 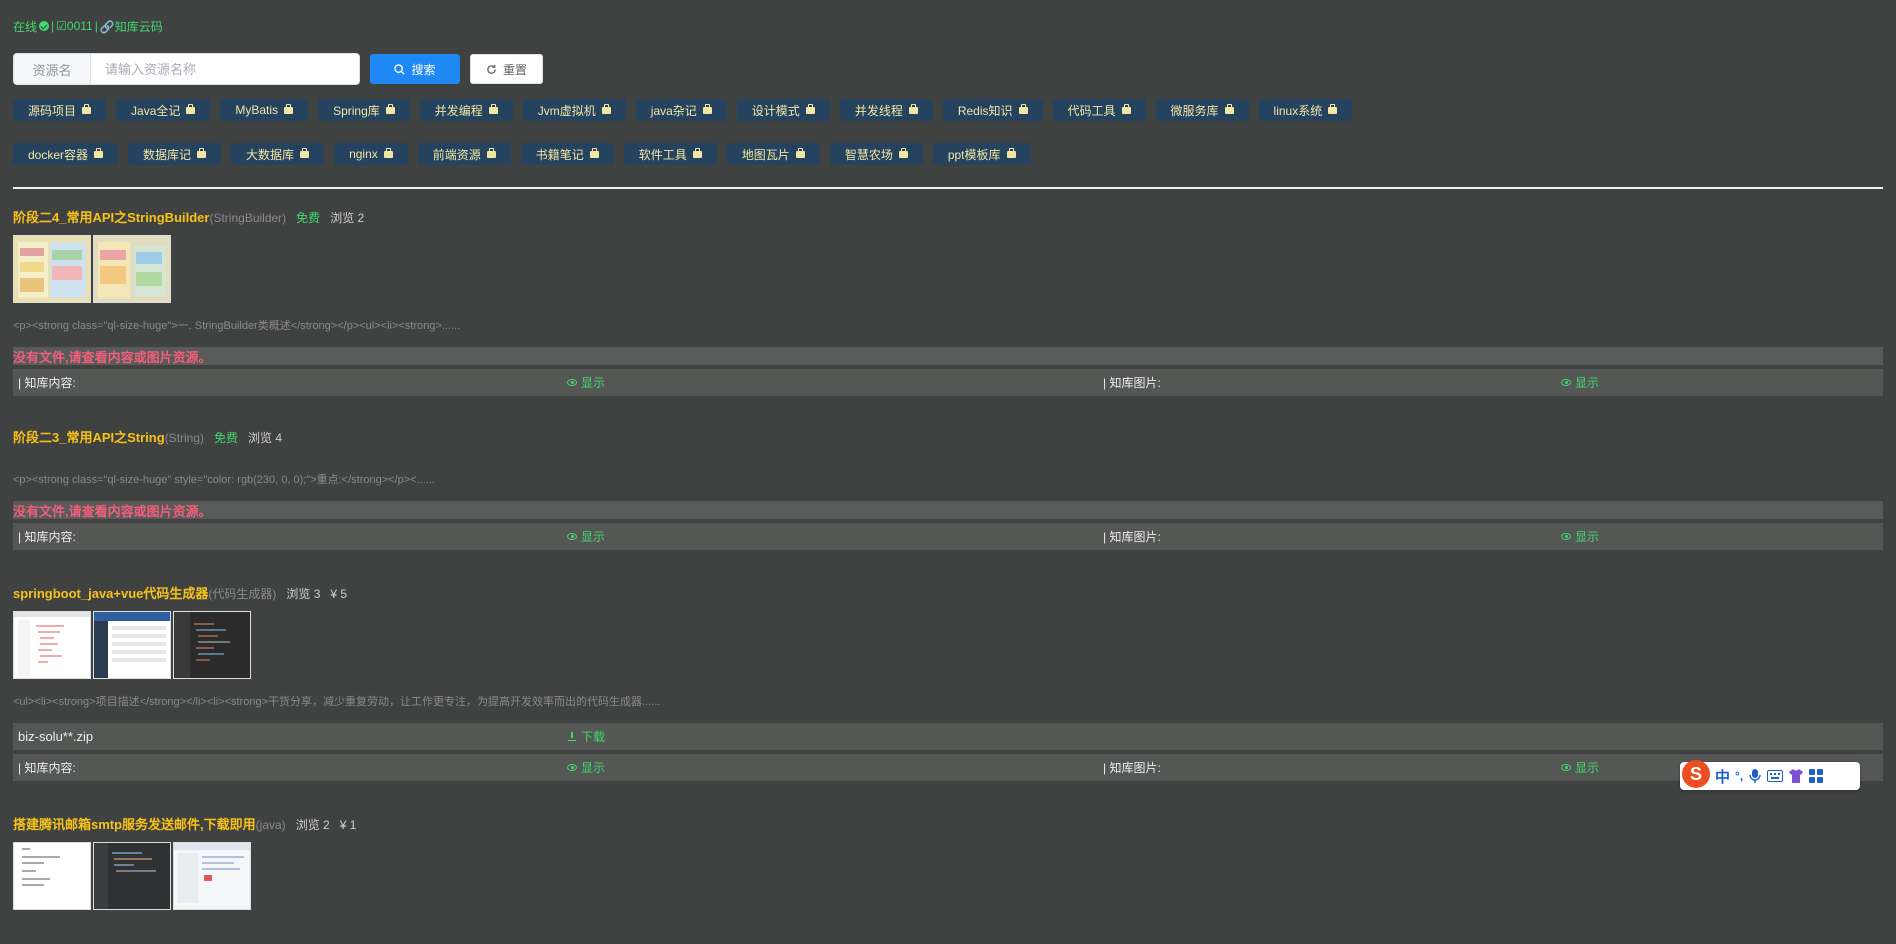 I want to click on resource-name: 搭建腾讯邮箱smtp服务发送邮件,下载即用, so click(x=134, y=823).